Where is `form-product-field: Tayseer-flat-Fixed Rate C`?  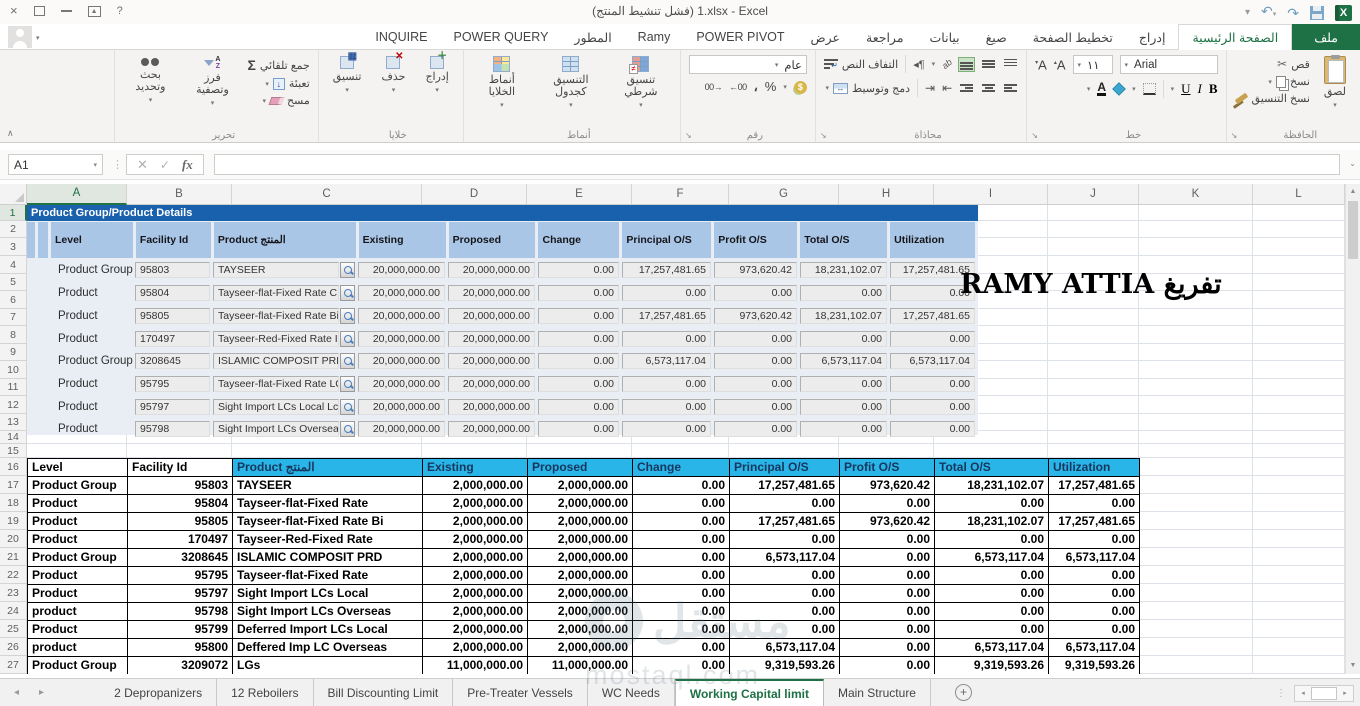 form-product-field: Tayseer-flat-Fixed Rate C is located at coordinates (276, 293).